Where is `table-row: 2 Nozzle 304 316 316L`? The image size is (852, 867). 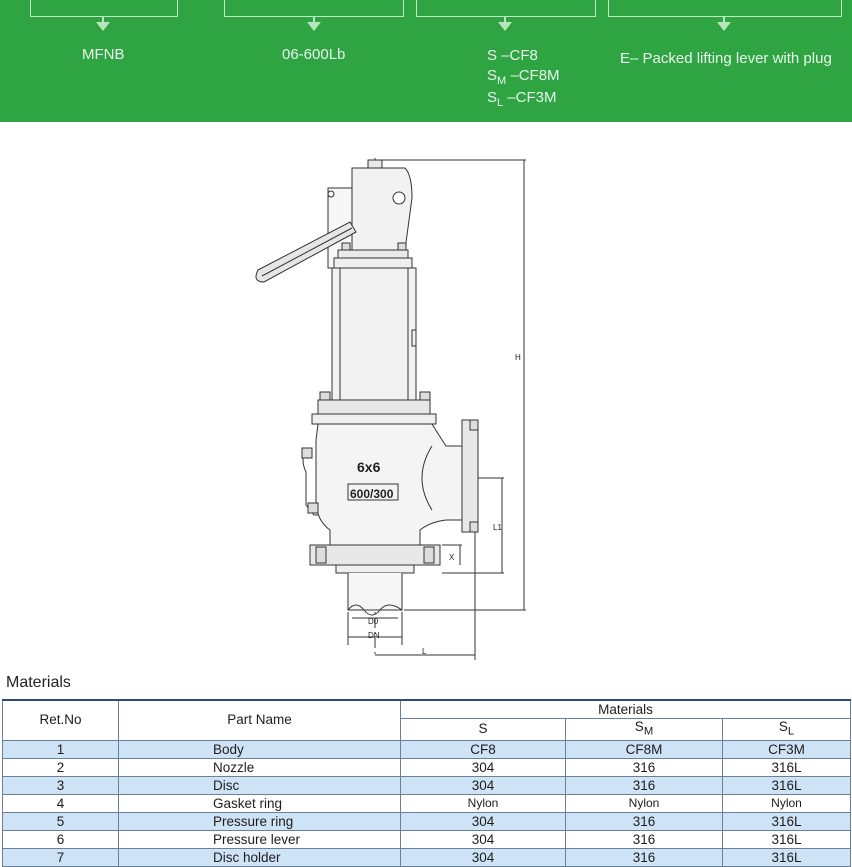
table-row: 2 Nozzle 304 316 316L is located at coordinates (427, 767).